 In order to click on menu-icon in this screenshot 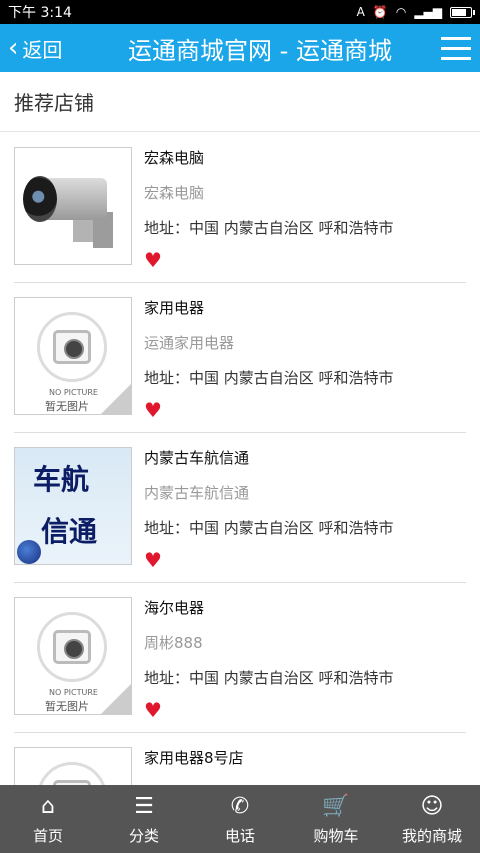, I will do `click(456, 38)`.